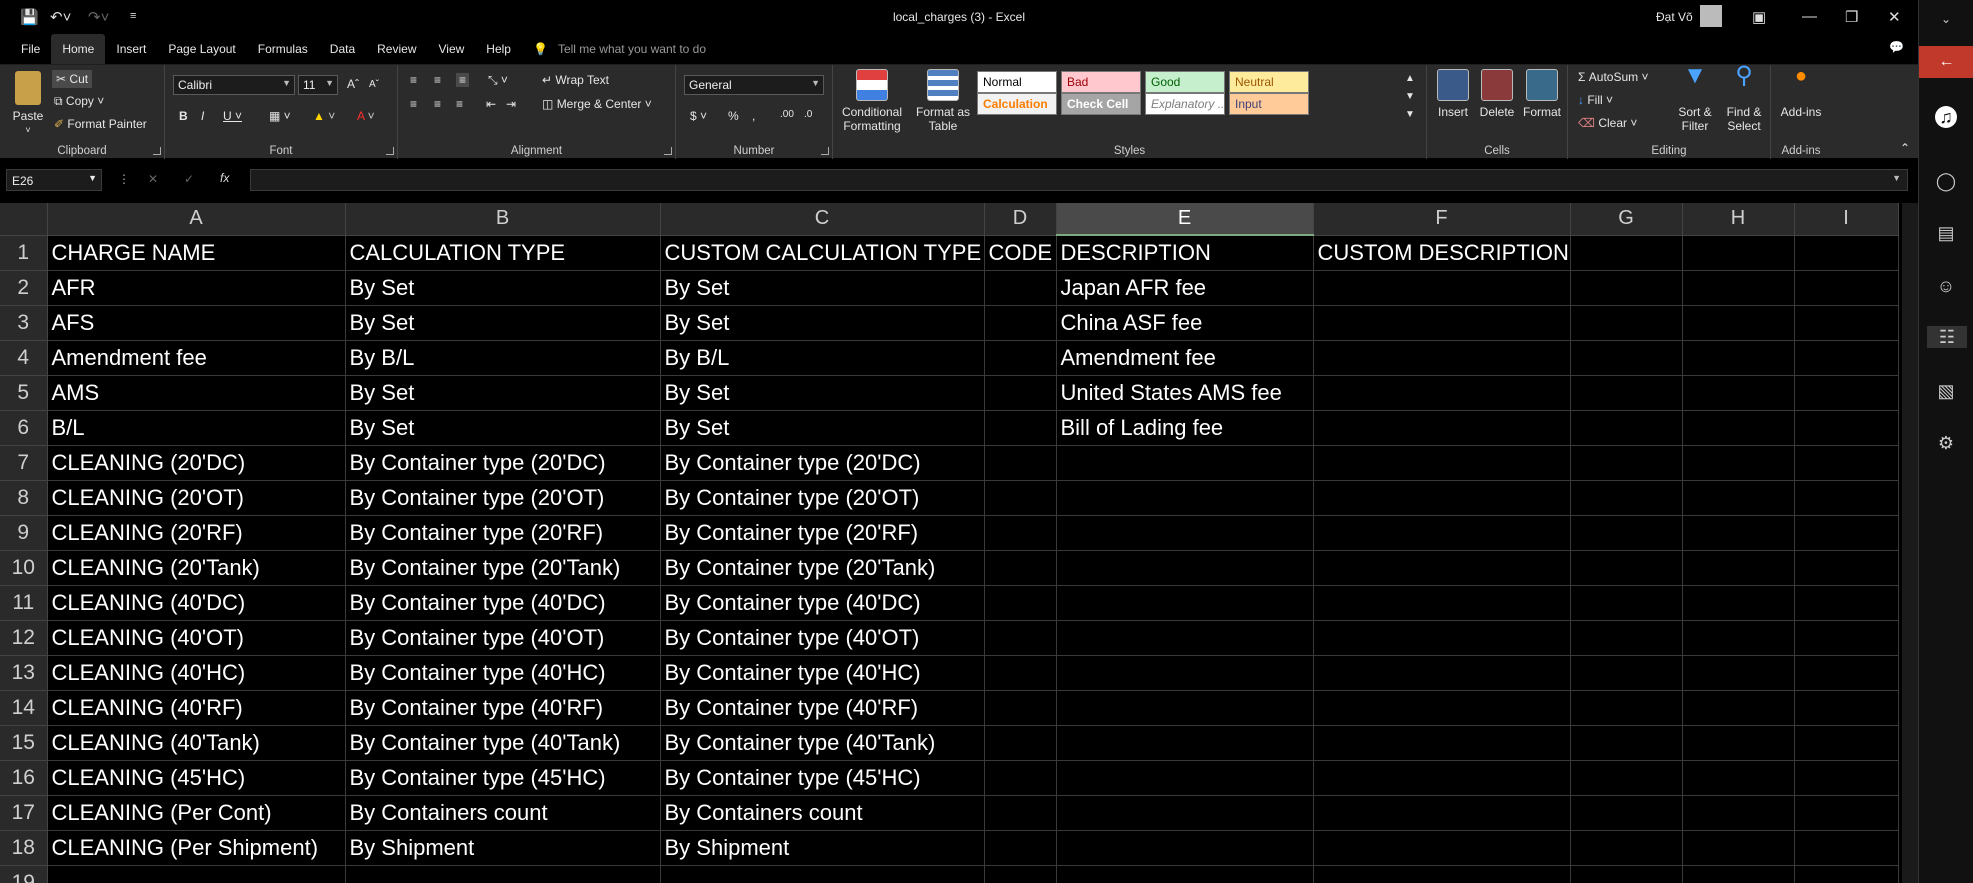  I want to click on cell-style-neutral: Neutral, so click(1269, 82).